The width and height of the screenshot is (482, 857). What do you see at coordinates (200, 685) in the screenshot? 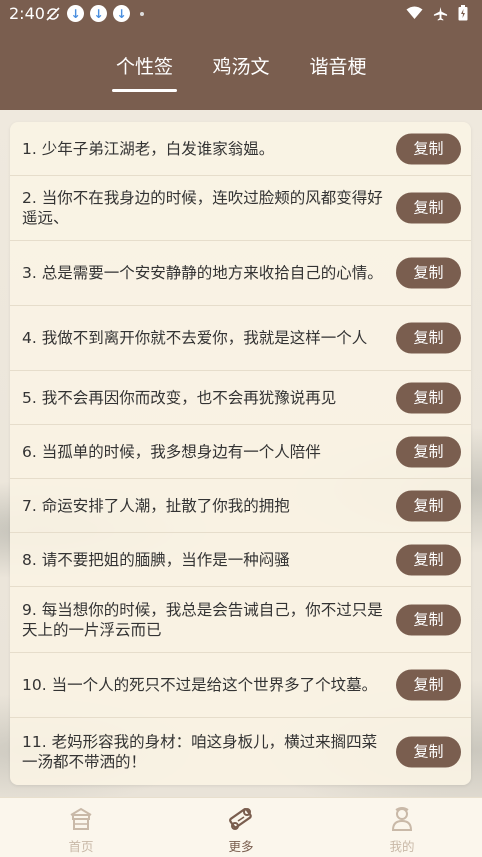
I see `quote-text: 10. 当一个人的死只不过是给这个世界多了个坟墓。` at bounding box center [200, 685].